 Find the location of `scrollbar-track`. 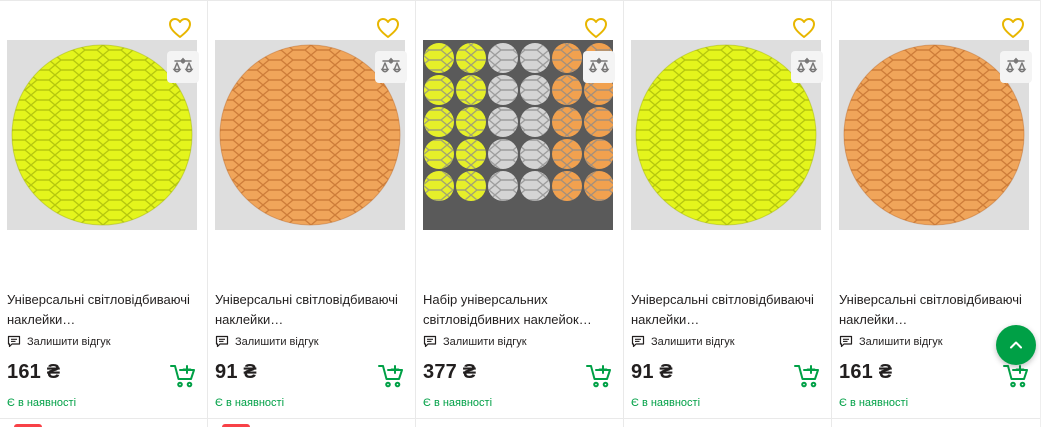

scrollbar-track is located at coordinates (1046, 213).